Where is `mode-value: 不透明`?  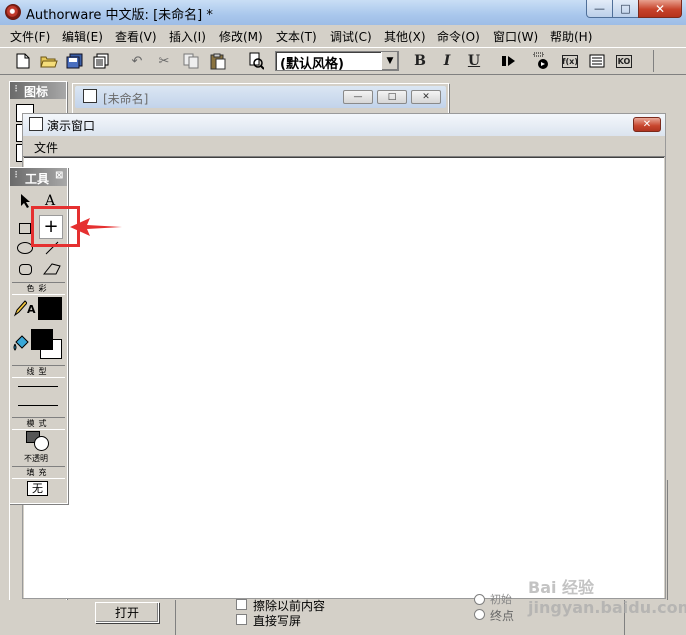
mode-value: 不透明 is located at coordinates (36, 458).